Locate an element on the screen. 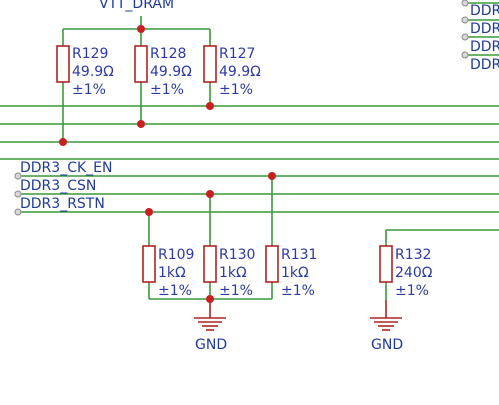  right-label-3: DDR is located at coordinates (484, 47).